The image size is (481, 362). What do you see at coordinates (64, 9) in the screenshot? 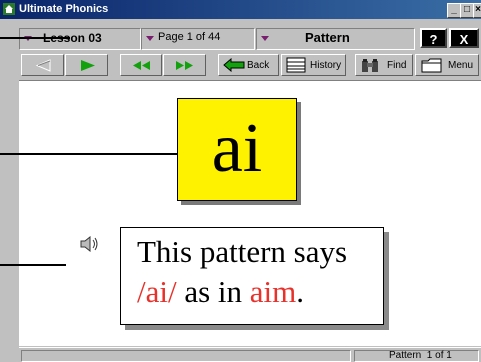
I see `window-title: Ultimate Phonics` at bounding box center [64, 9].